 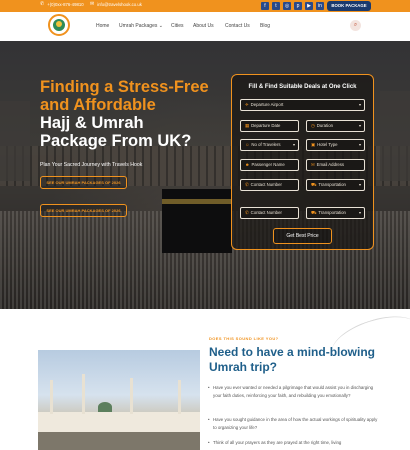 I want to click on nav-home: Home, so click(x=102, y=26).